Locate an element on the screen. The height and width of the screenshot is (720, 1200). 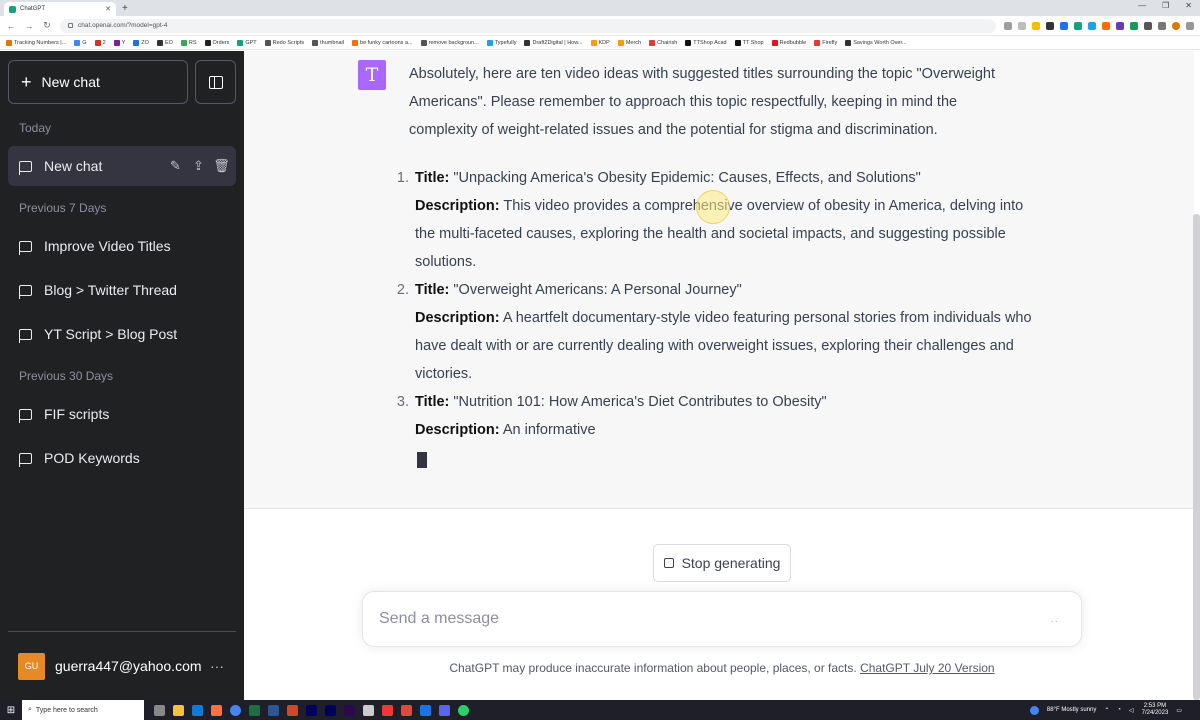
trash-icon: 🗑 is located at coordinates (221, 165).